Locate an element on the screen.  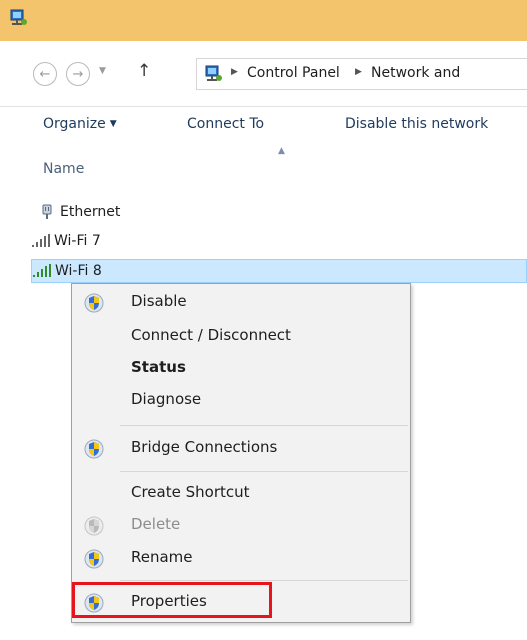
address-bar-area: ← → ▼ ↑ ▶ Control Panel ▶ Network and is located at coordinates (263, 74).